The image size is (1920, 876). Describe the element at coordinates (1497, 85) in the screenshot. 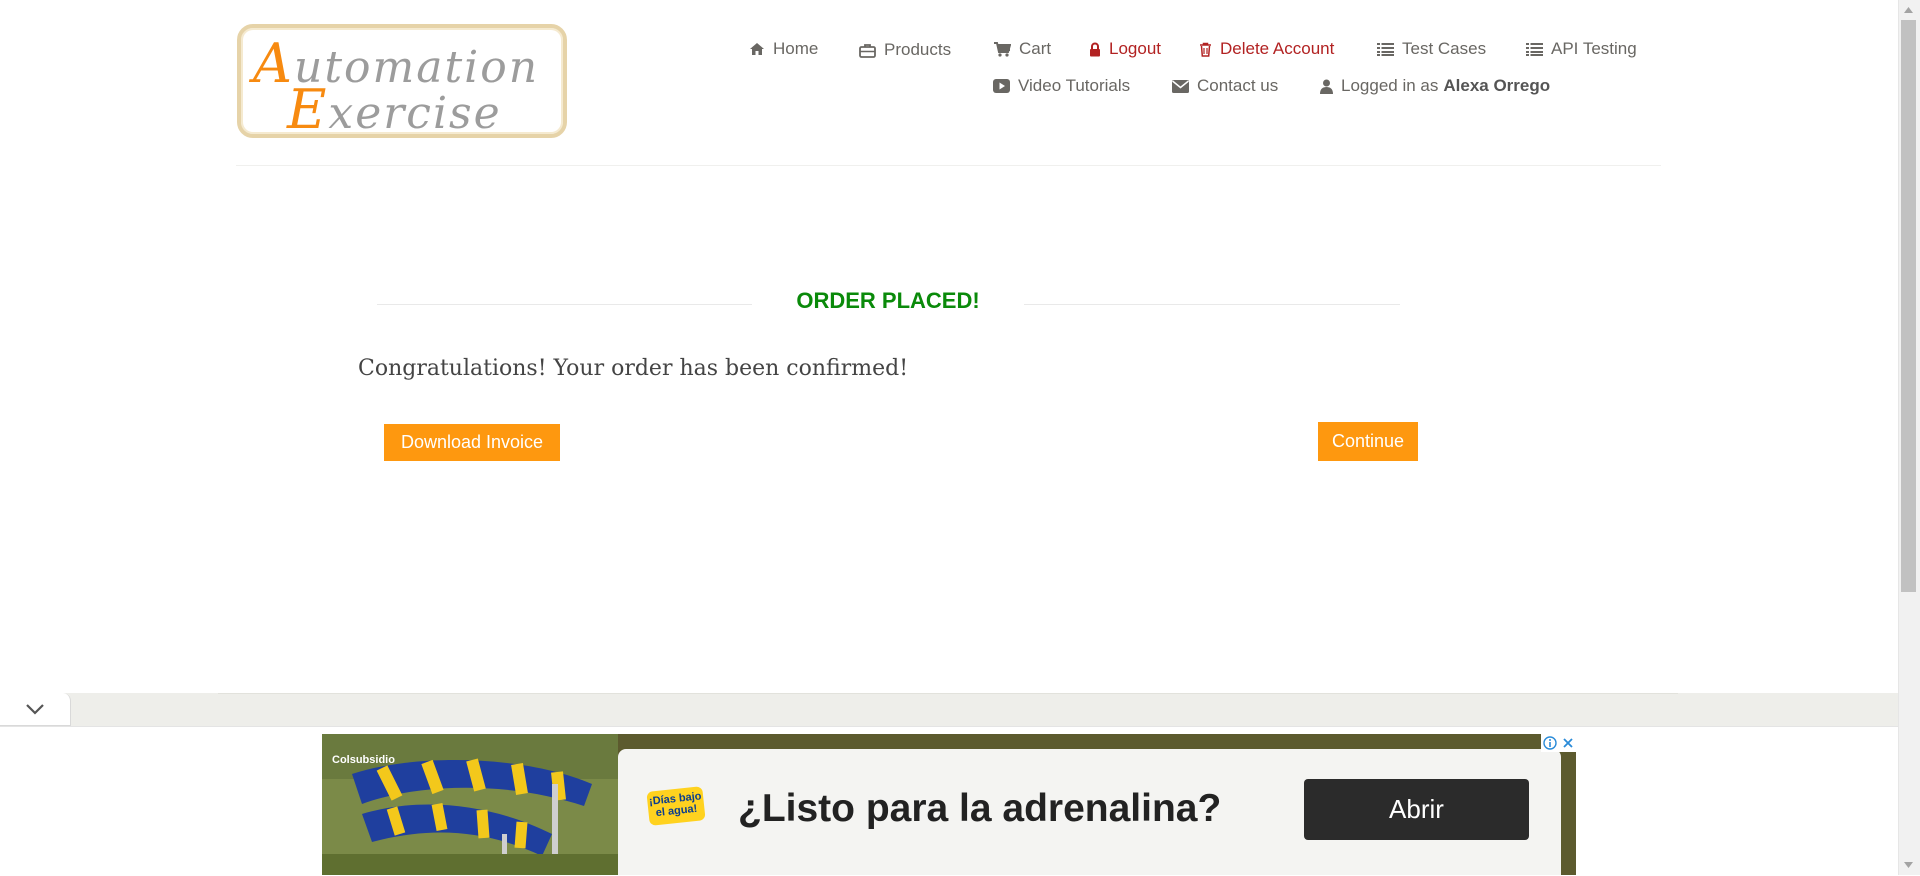

I see `logged-in-user: Alexa Orrego` at that location.